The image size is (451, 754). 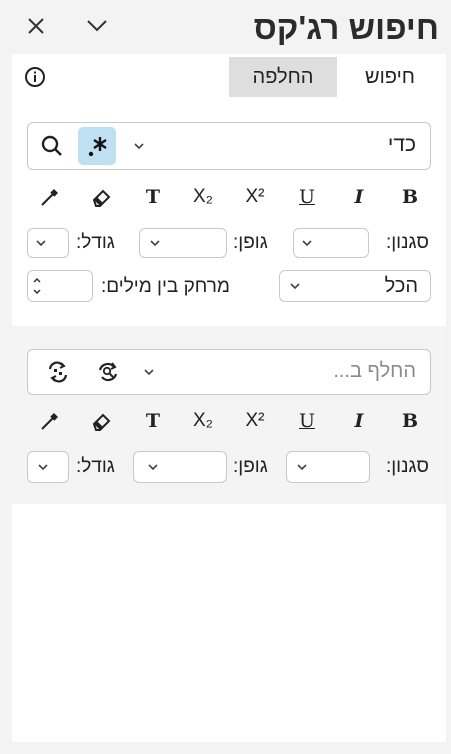 I want to click on search-icon, so click(x=52, y=146).